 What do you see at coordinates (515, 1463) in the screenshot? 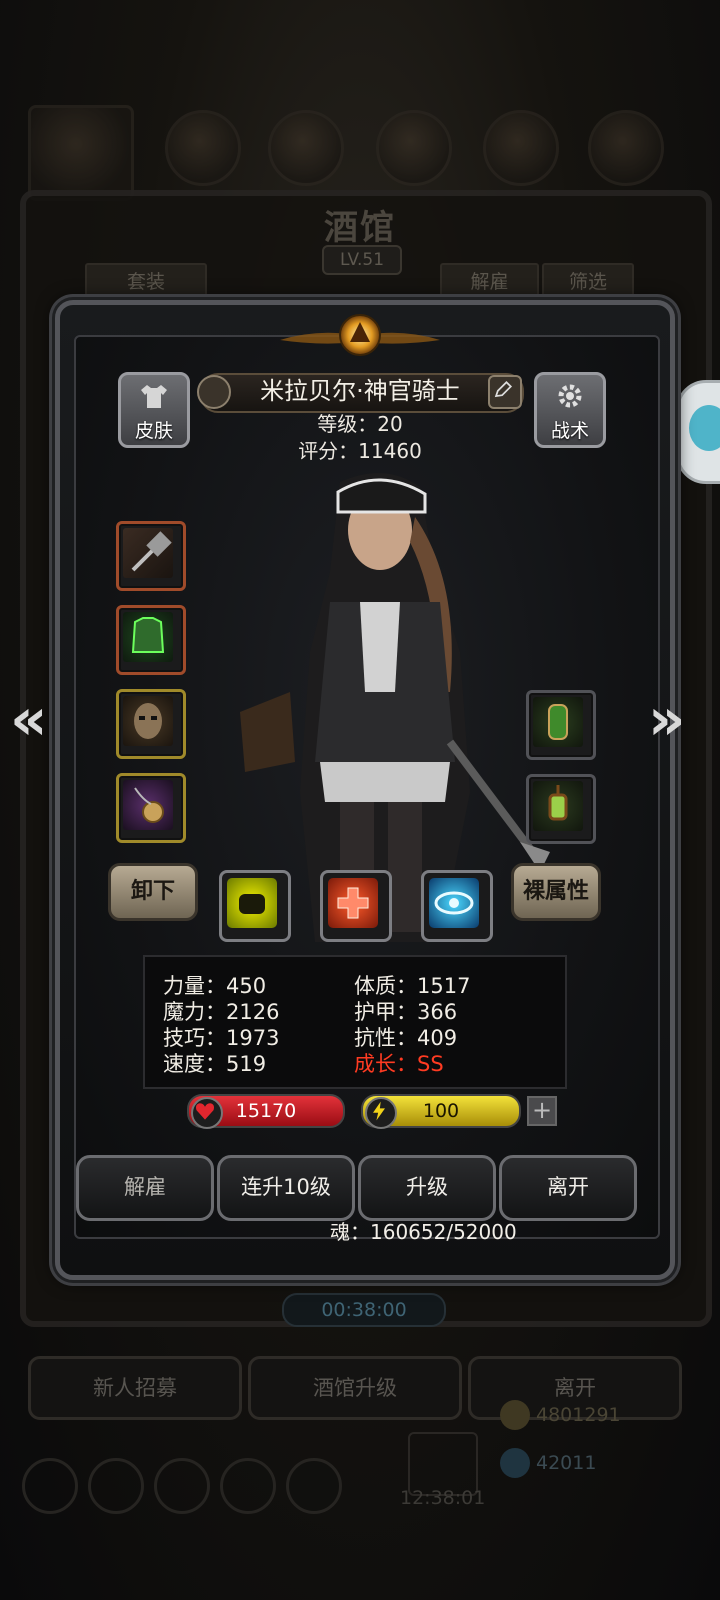
I see `gem-icon` at bounding box center [515, 1463].